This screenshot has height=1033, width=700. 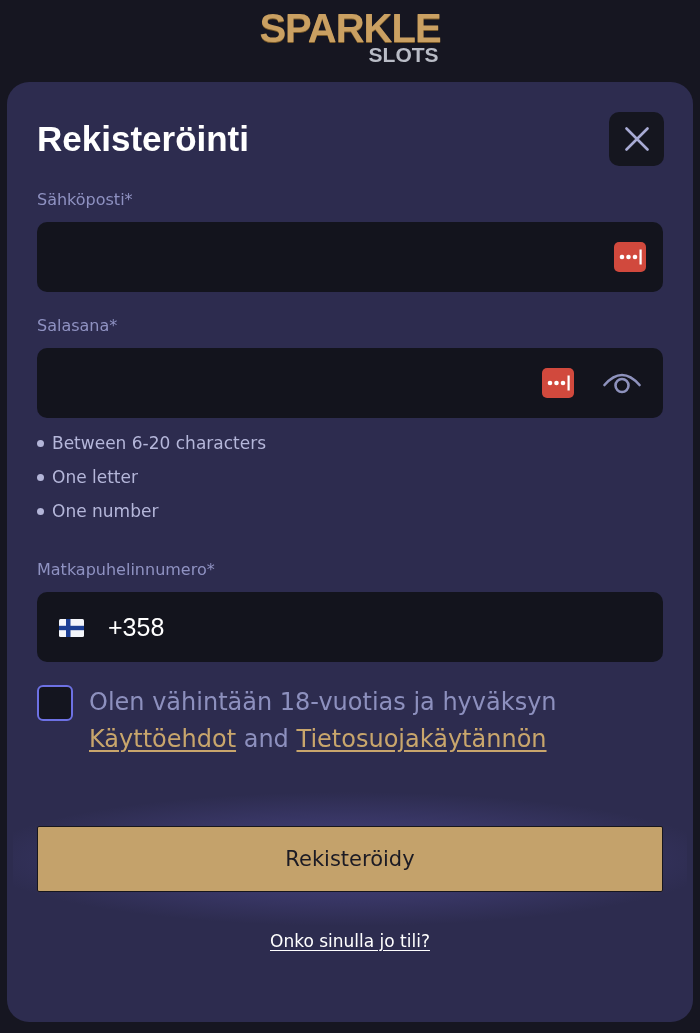 I want to click on text-link: Käyttöehdot, so click(x=163, y=739).